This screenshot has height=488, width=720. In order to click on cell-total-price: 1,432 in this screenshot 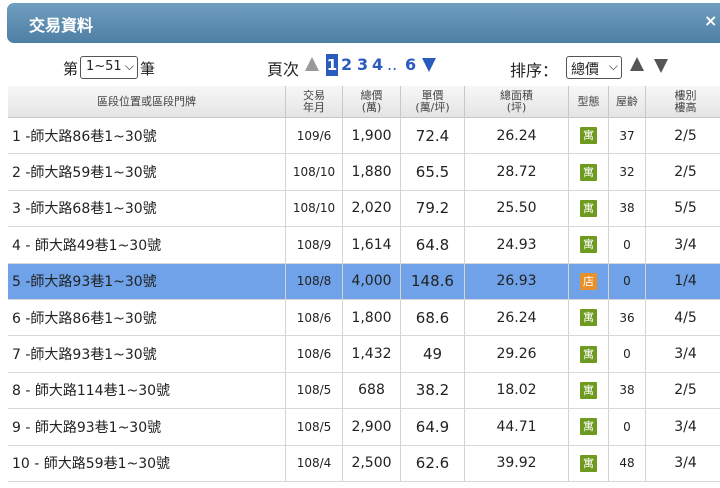, I will do `click(372, 354)`.